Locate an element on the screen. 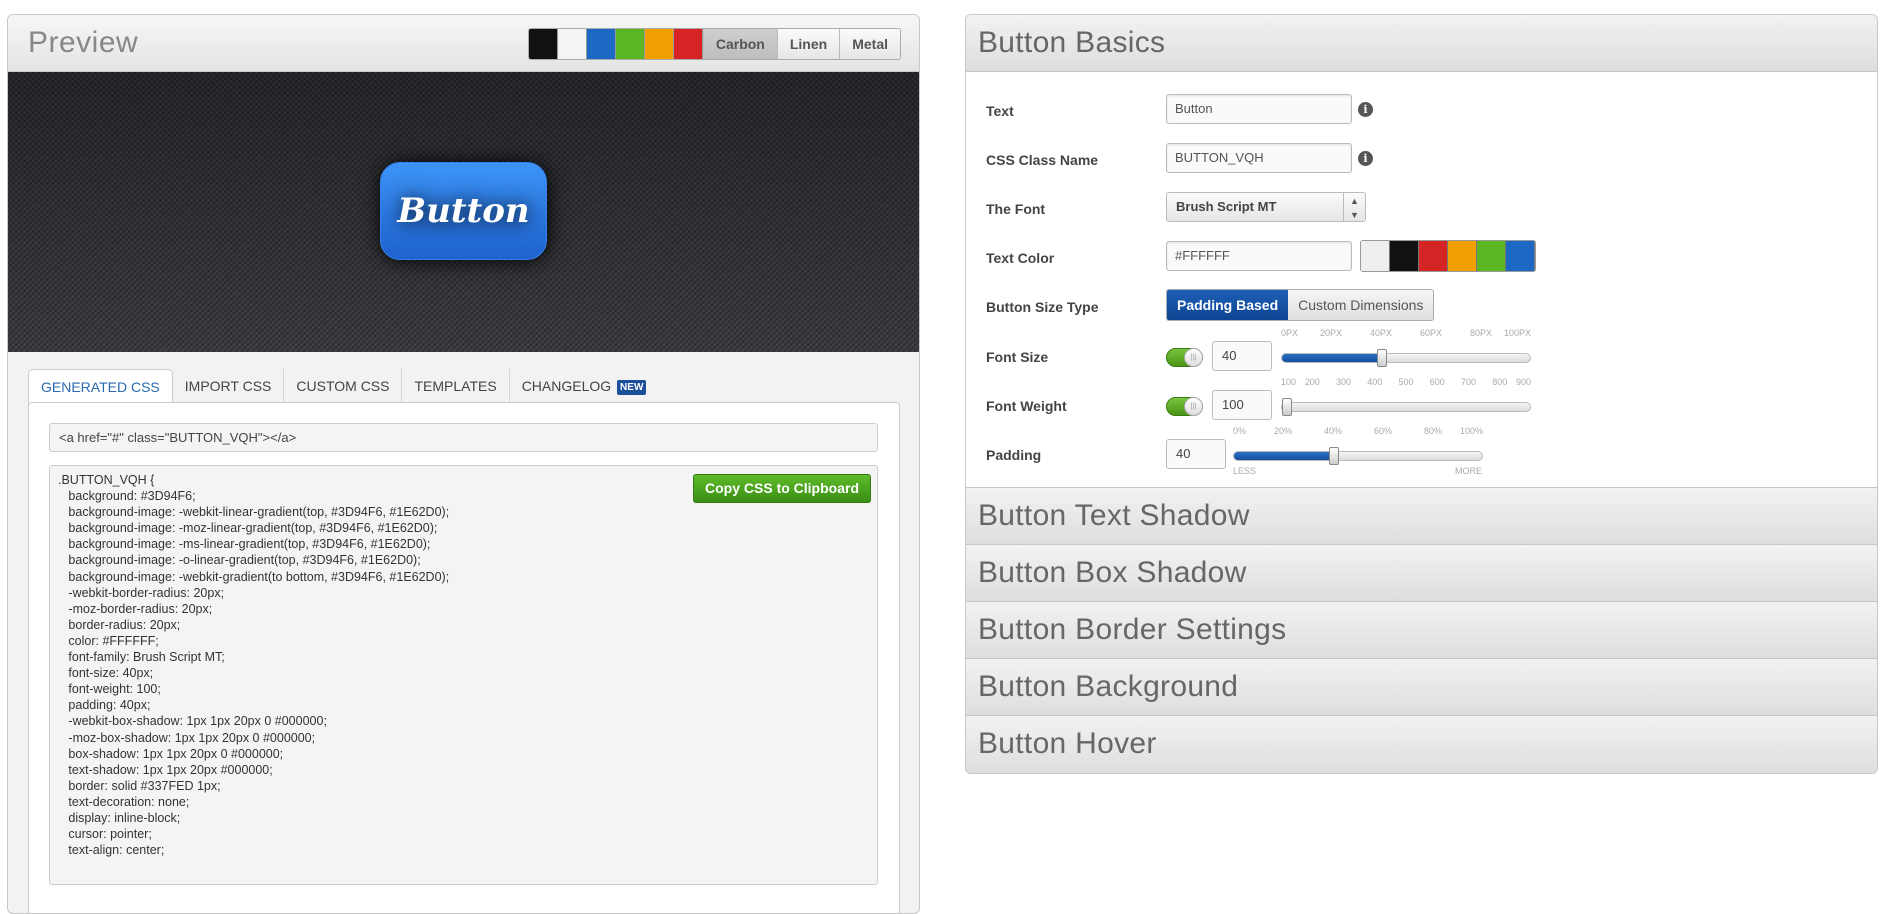 This screenshot has width=1885, height=914. tab-label: TEMPLATES is located at coordinates (455, 386).